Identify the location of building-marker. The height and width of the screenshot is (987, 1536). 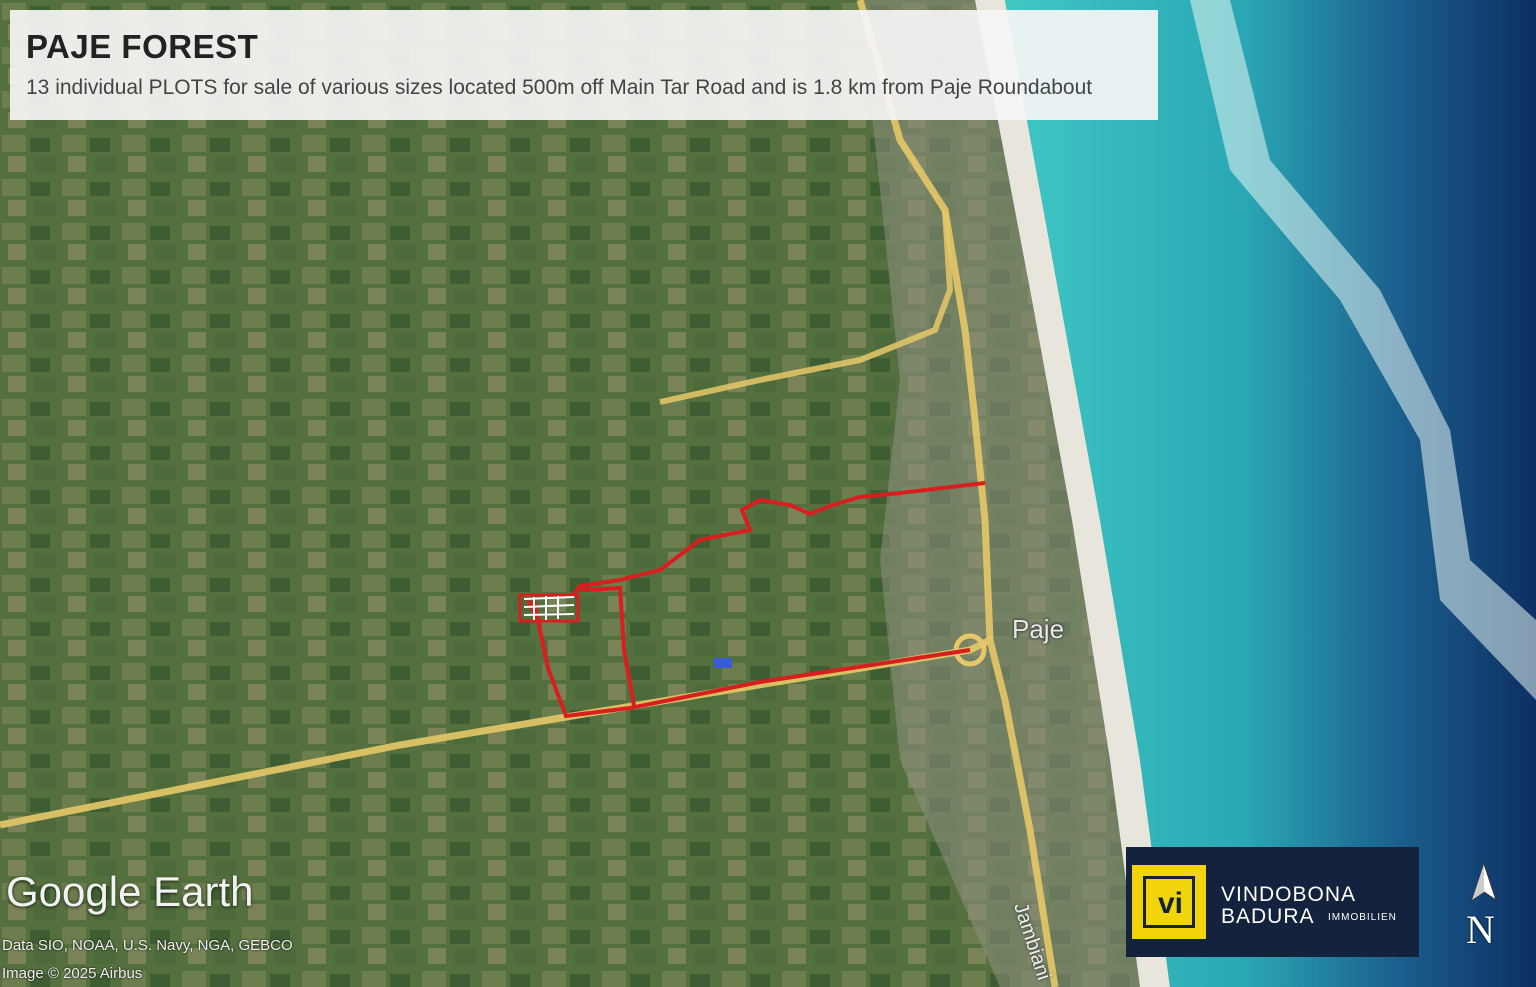
(723, 663).